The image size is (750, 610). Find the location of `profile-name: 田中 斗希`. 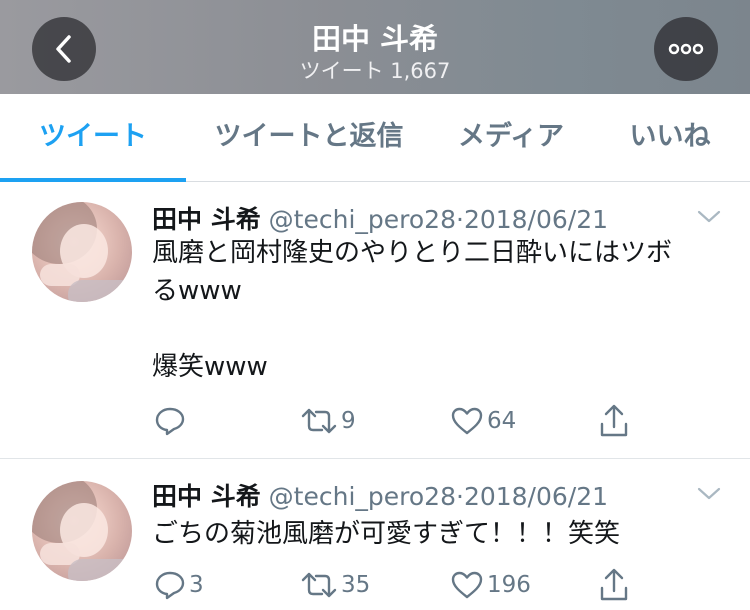

profile-name: 田中 斗希 is located at coordinates (375, 39).